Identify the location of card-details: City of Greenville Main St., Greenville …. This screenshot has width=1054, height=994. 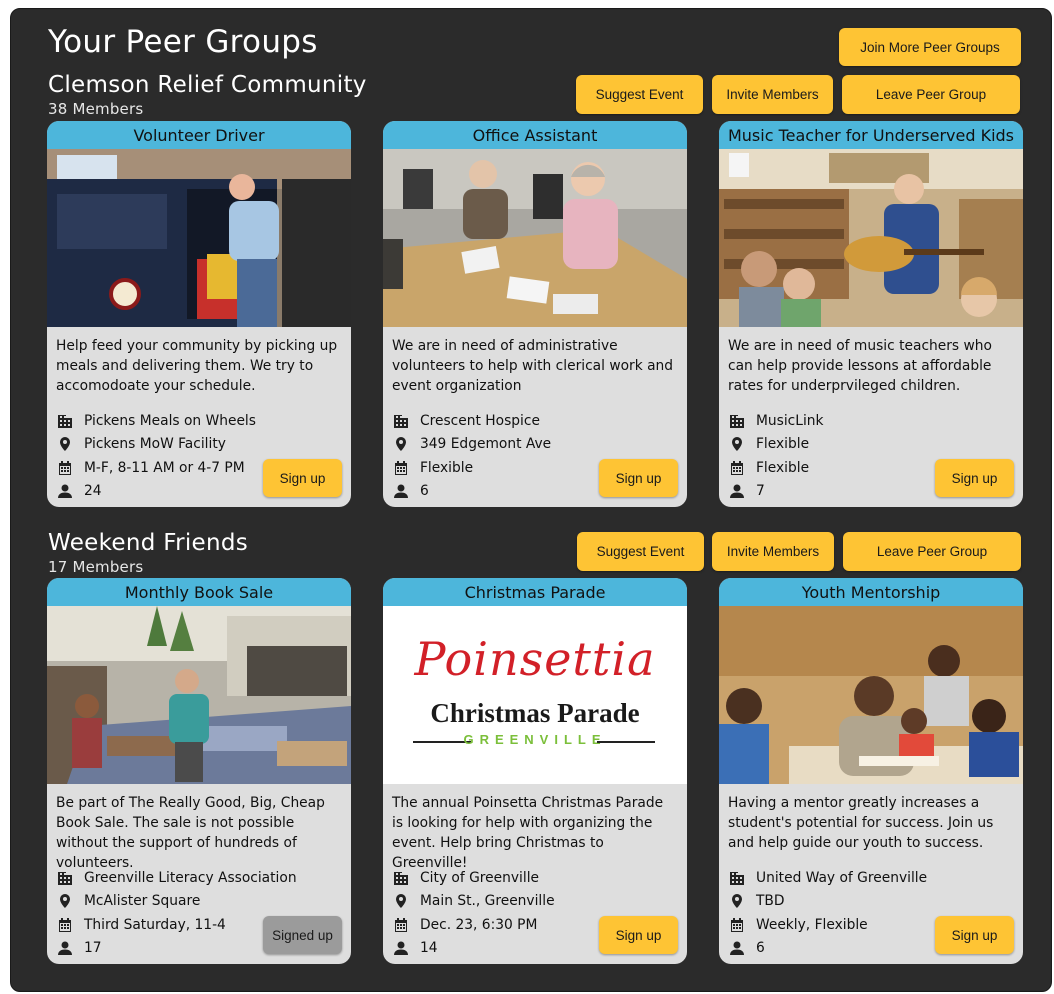
(498, 913).